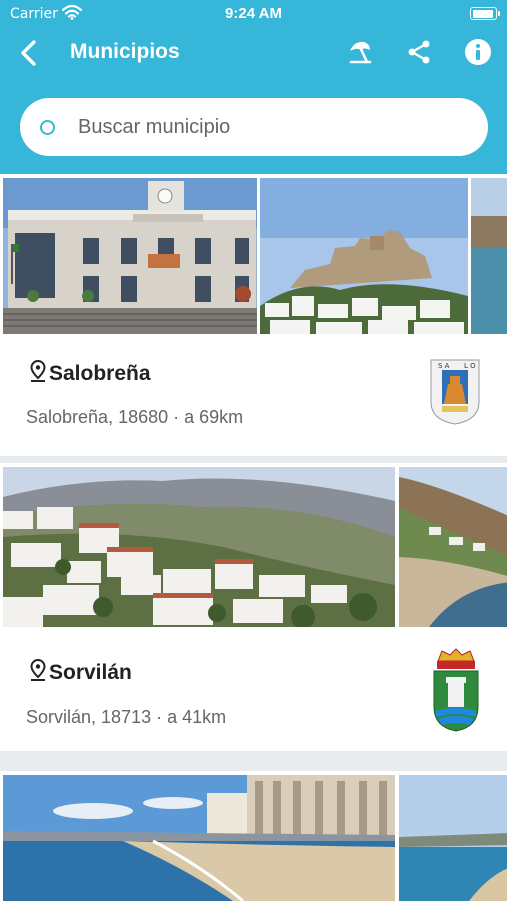 The image size is (507, 901). What do you see at coordinates (125, 51) in the screenshot?
I see `page-title: Municipios` at bounding box center [125, 51].